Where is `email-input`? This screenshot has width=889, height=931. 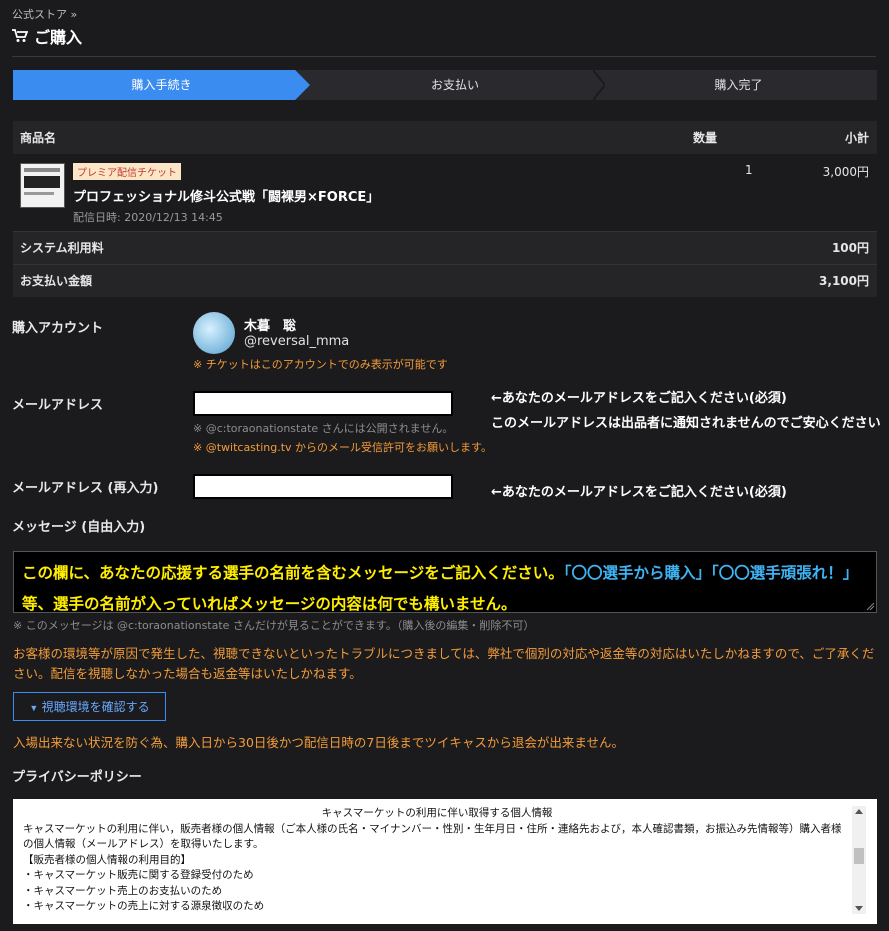
email-input is located at coordinates (323, 403).